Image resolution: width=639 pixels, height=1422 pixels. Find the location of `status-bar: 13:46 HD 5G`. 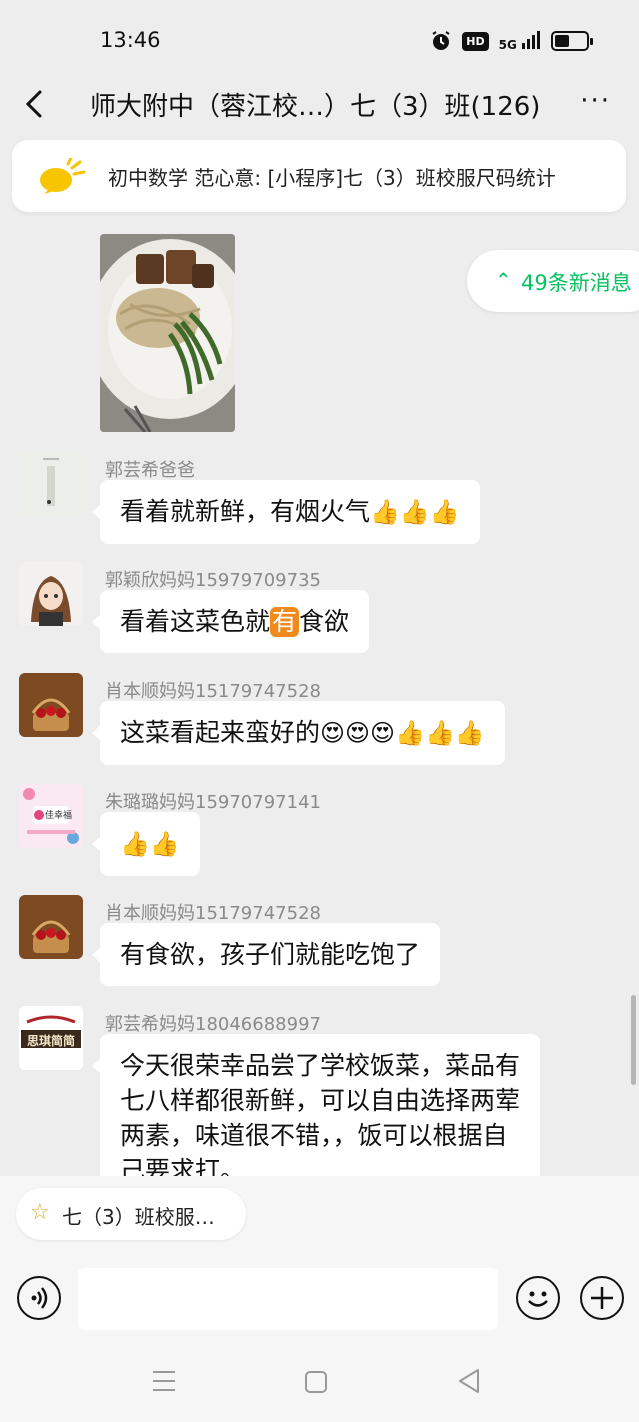

status-bar: 13:46 HD 5G is located at coordinates (319, 40).